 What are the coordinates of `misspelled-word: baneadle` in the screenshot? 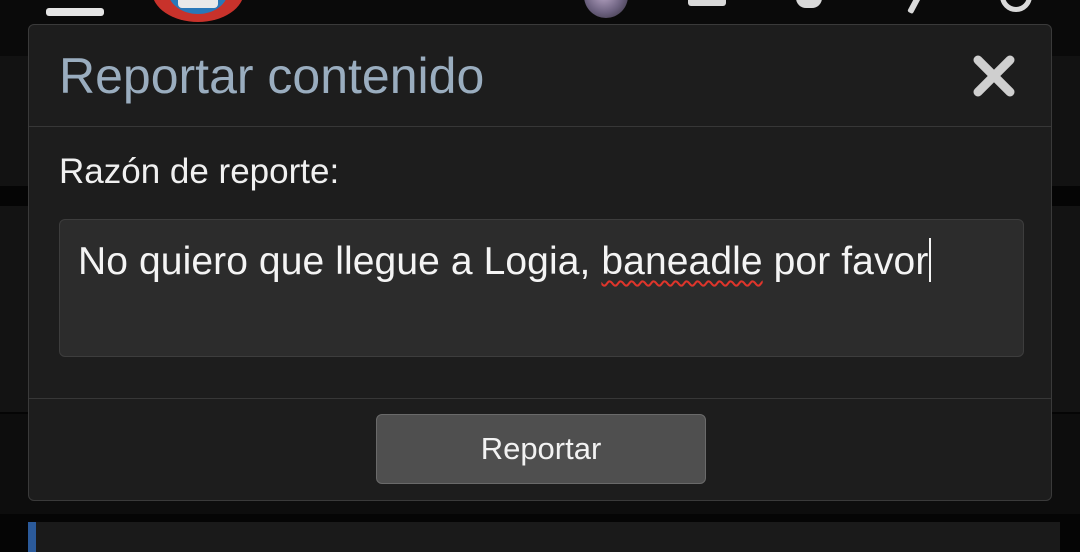 It's located at (682, 261).